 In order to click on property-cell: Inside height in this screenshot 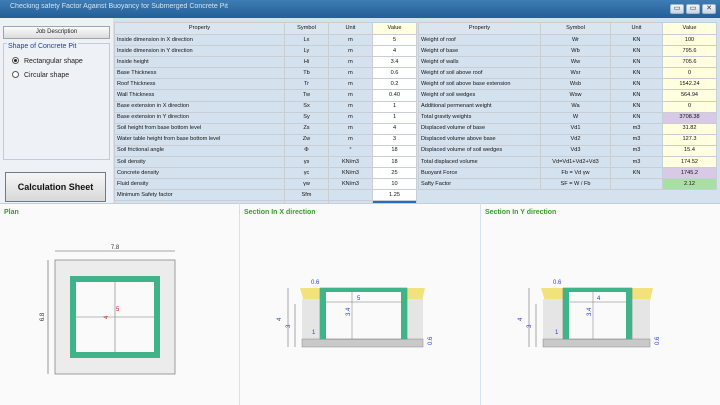, I will do `click(199, 62)`.